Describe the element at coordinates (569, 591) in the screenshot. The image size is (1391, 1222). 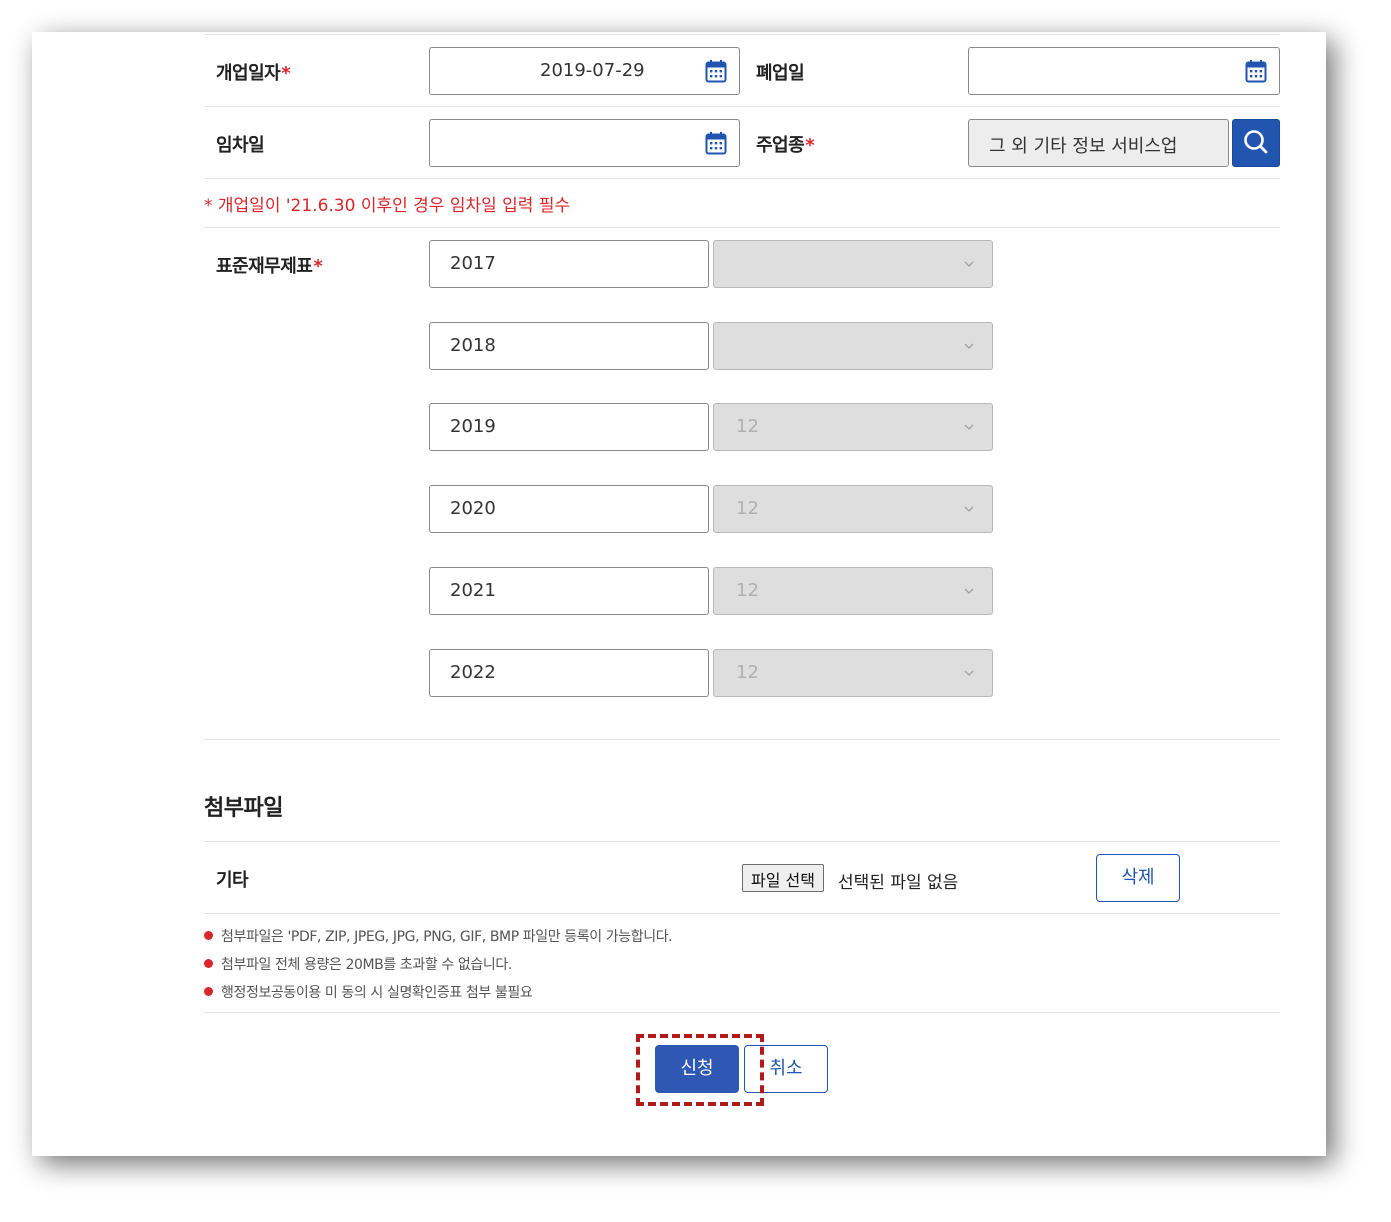
I see `financial-year-field: 2021` at that location.